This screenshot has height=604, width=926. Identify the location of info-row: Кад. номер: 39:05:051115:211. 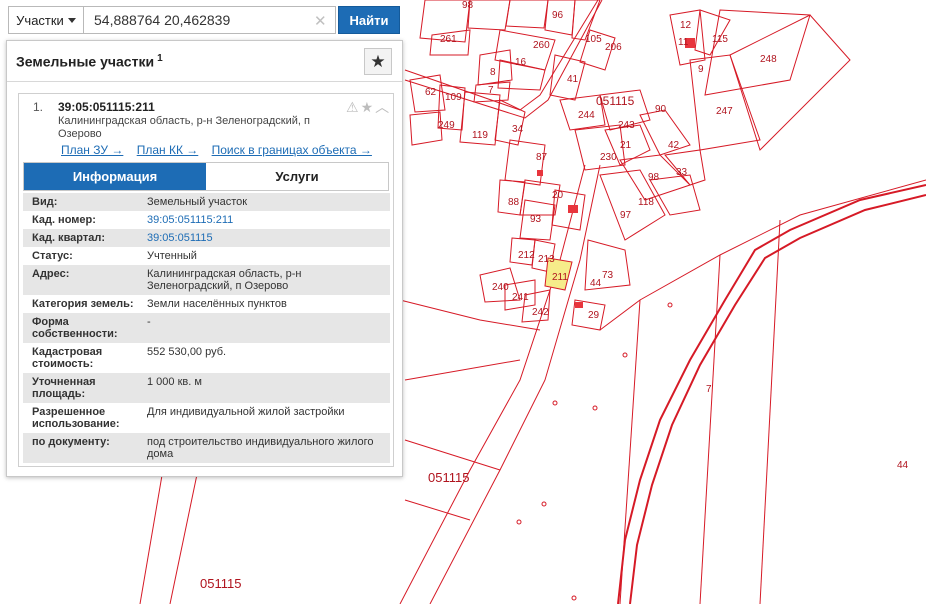
(206, 220).